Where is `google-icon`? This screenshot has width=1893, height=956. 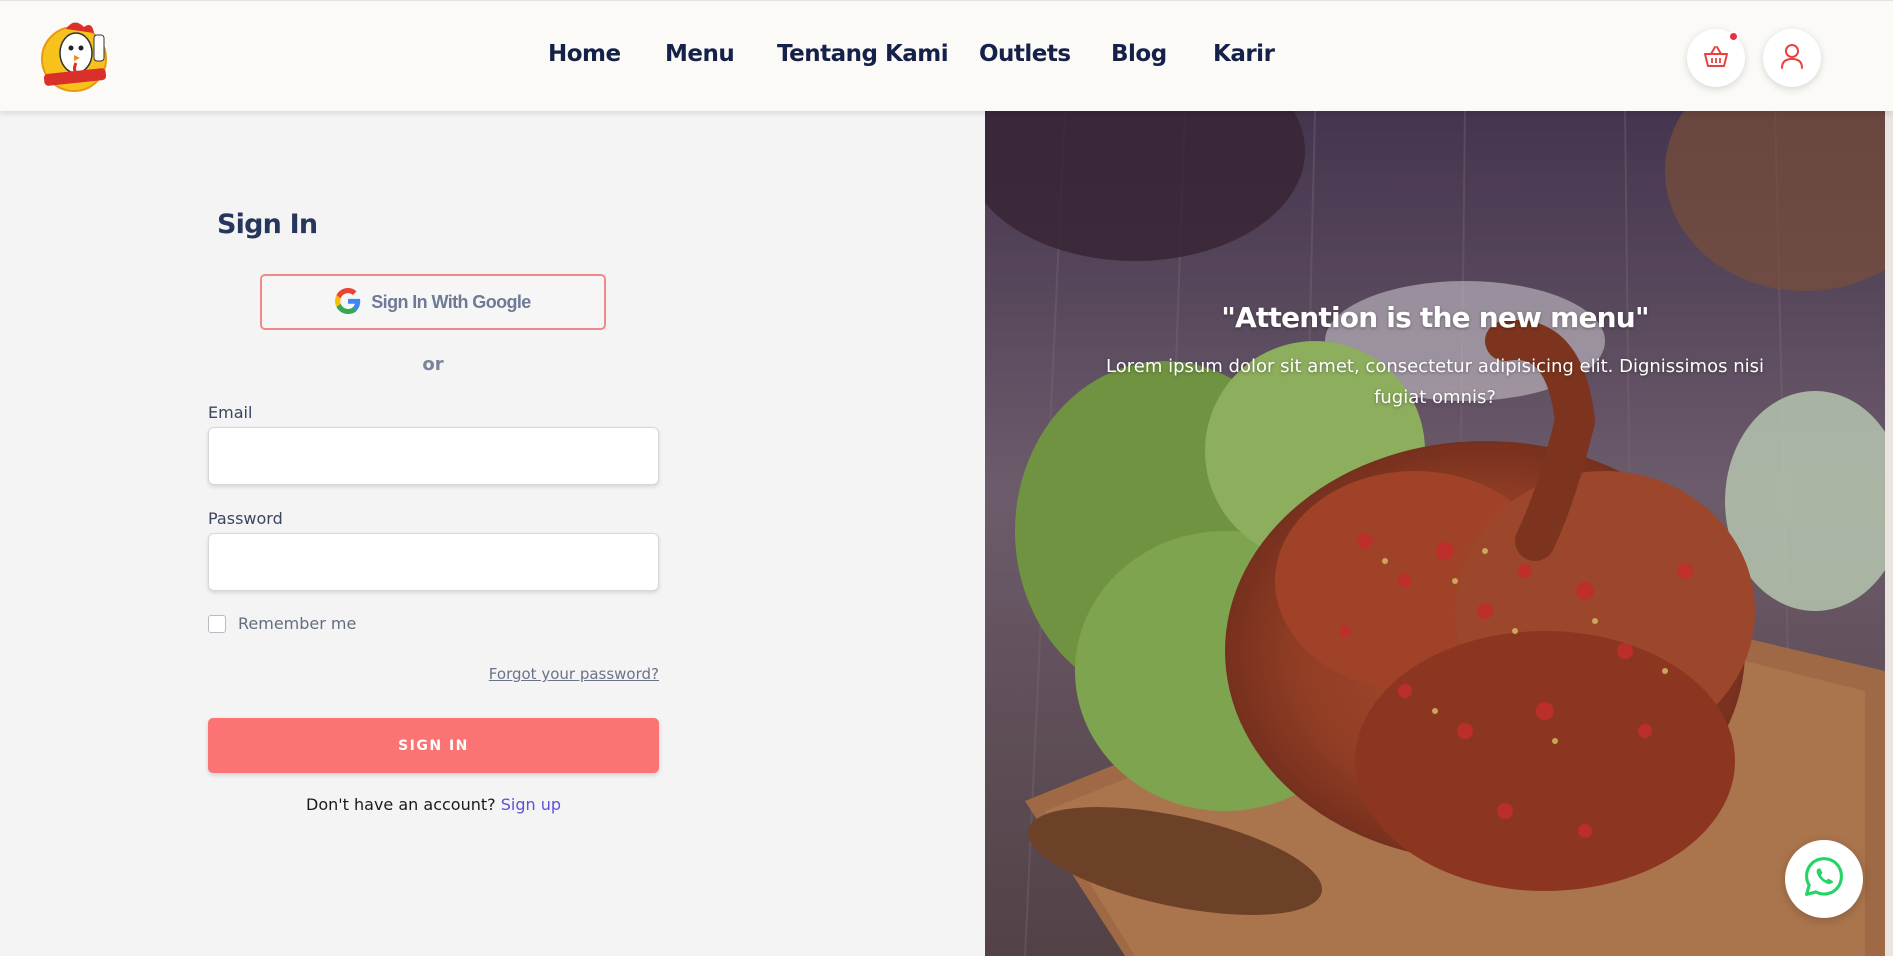 google-icon is located at coordinates (348, 302).